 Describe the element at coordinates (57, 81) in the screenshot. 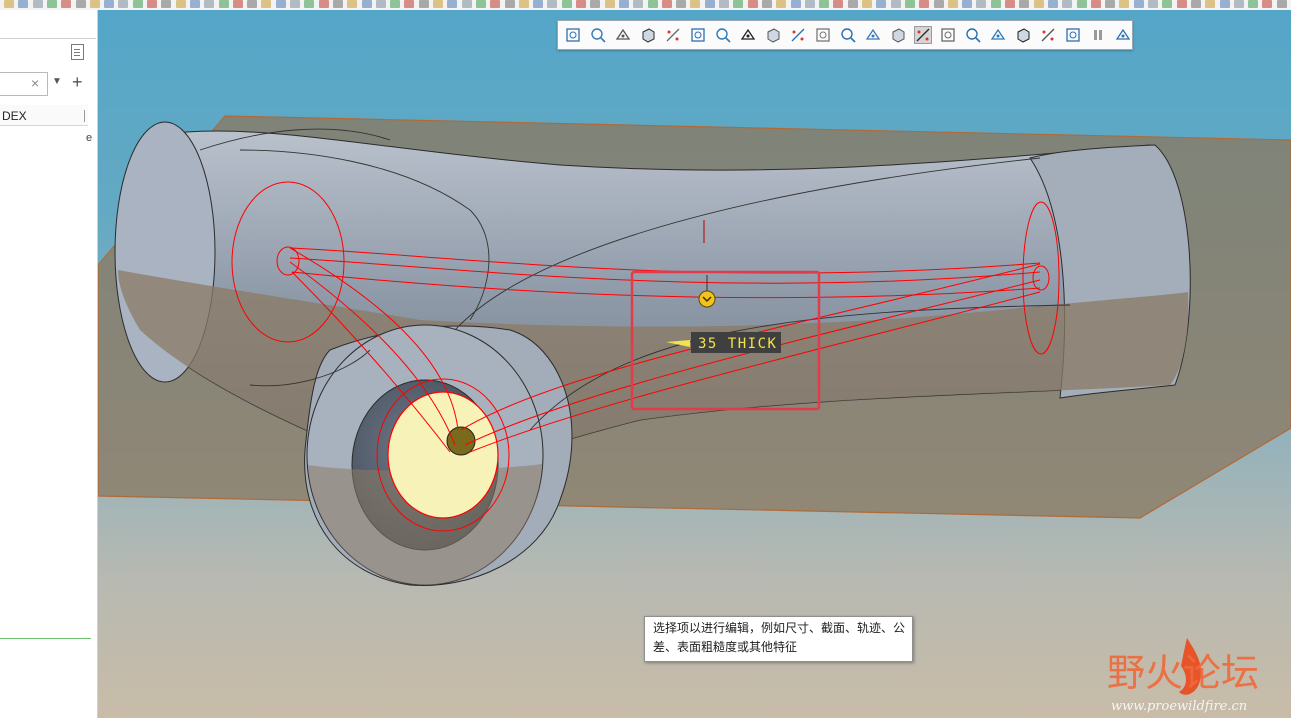

I see `chevron-down-icon: ▼` at that location.